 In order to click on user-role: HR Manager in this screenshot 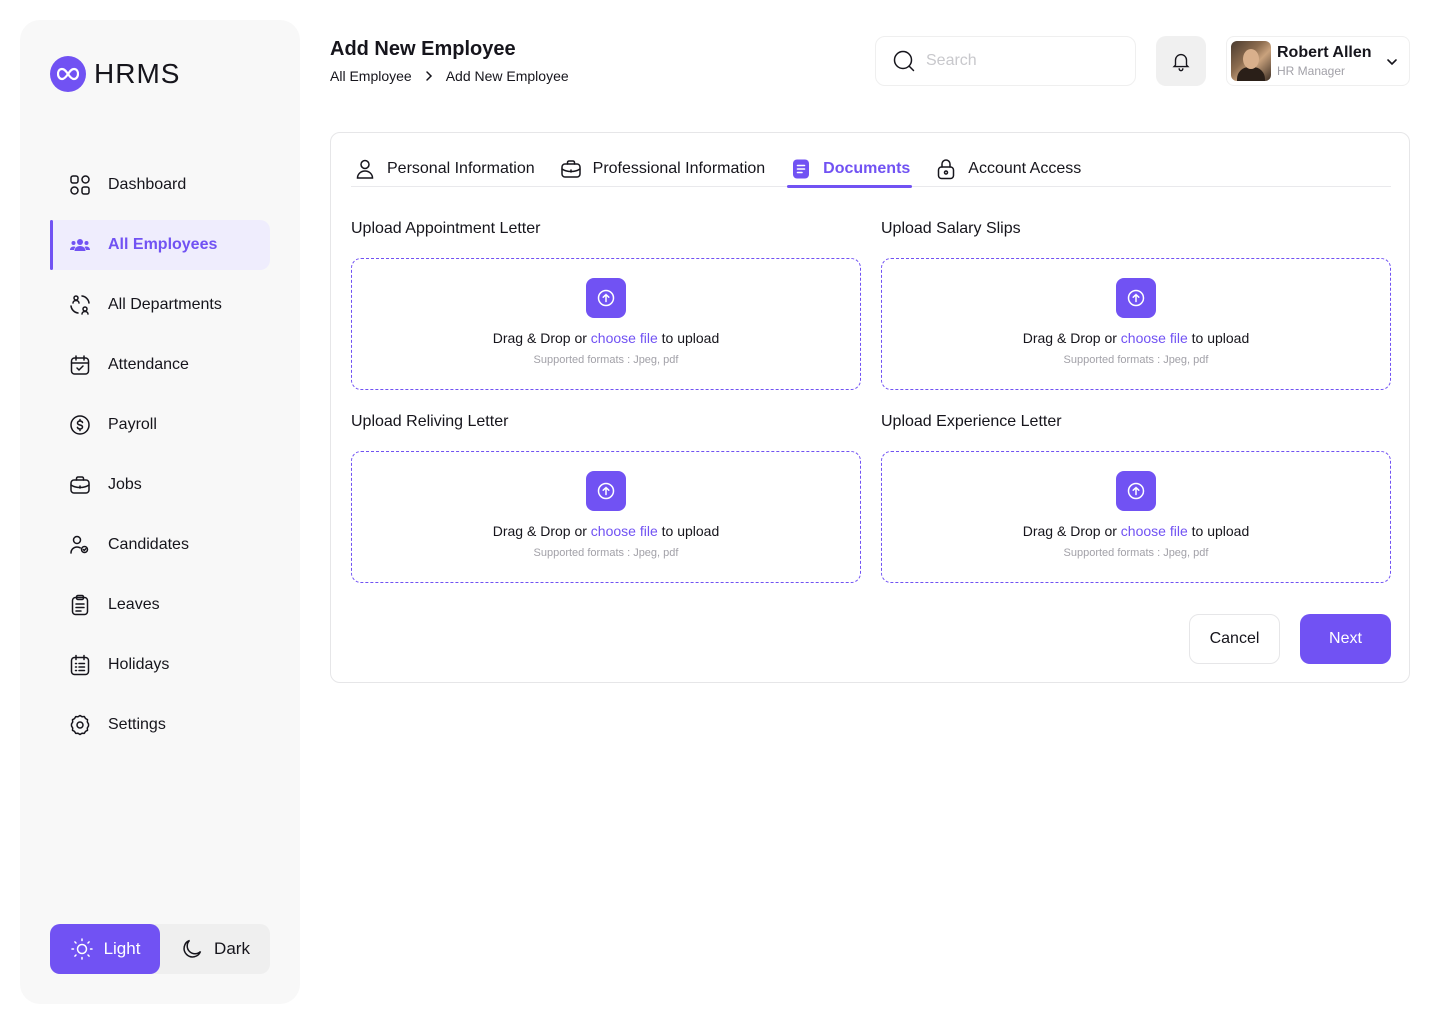, I will do `click(1311, 71)`.